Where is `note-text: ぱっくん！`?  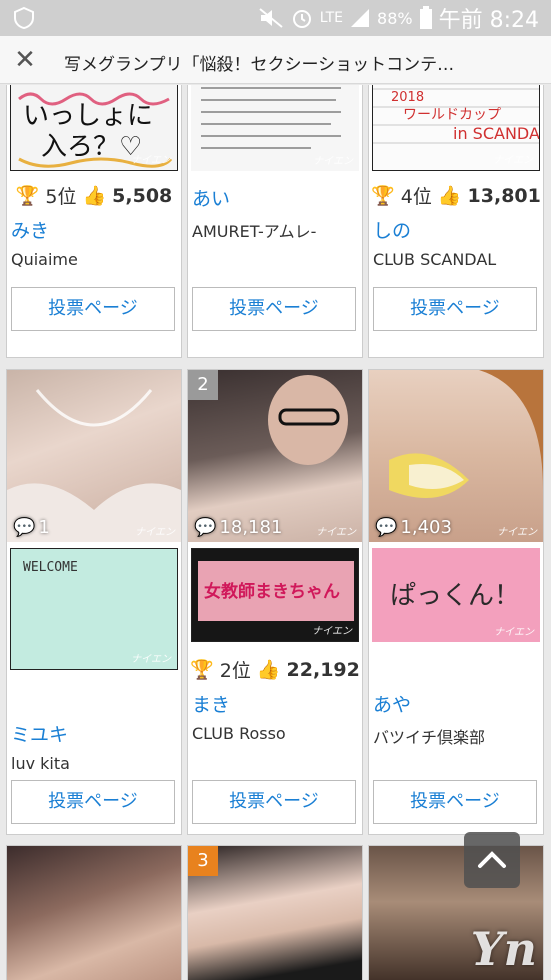
note-text: ぱっくん！ is located at coordinates (455, 596).